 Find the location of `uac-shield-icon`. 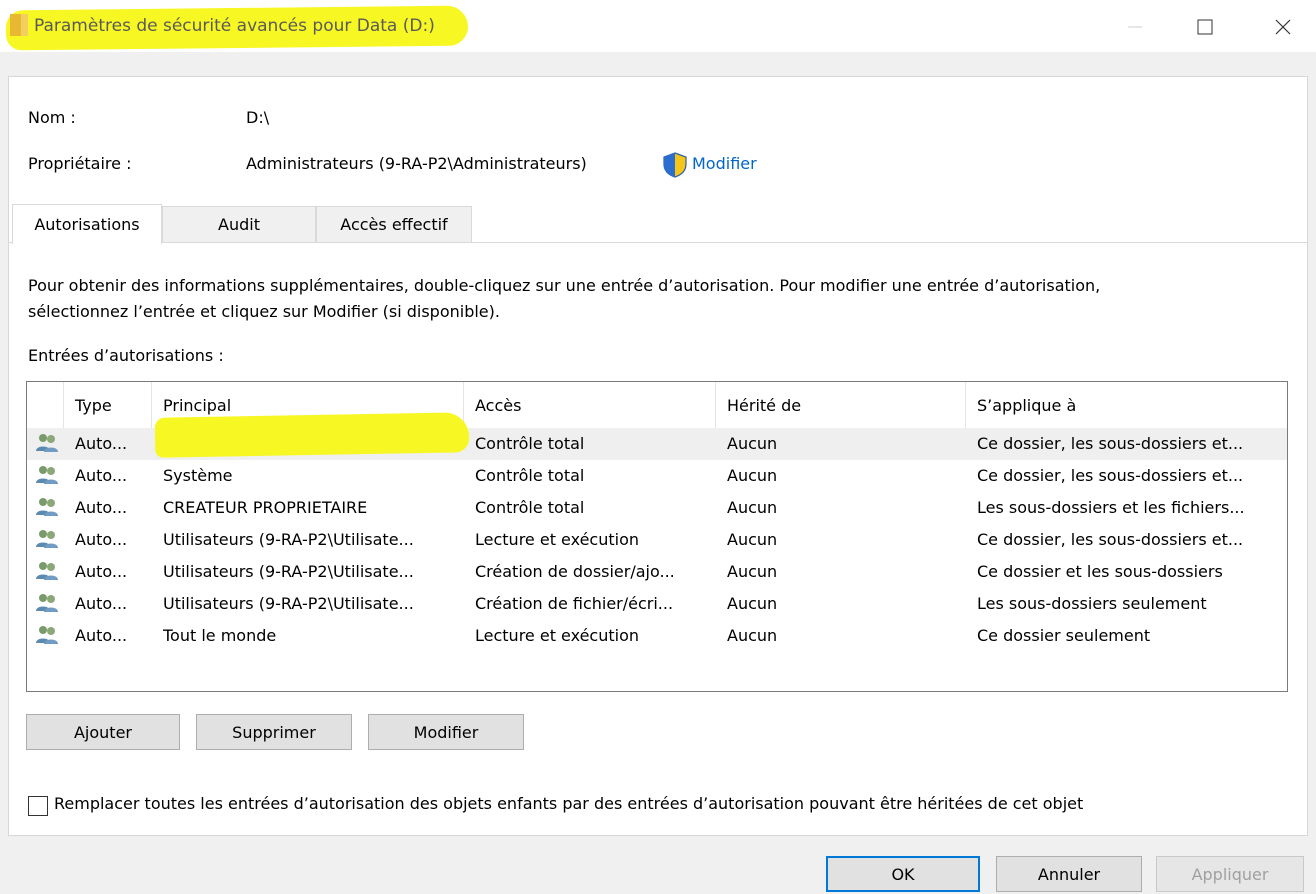

uac-shield-icon is located at coordinates (675, 165).